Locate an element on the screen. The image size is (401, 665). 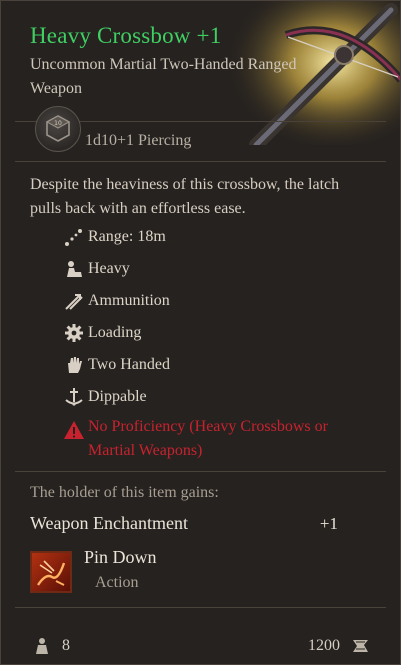
action-name: Pin Down is located at coordinates (120, 557).